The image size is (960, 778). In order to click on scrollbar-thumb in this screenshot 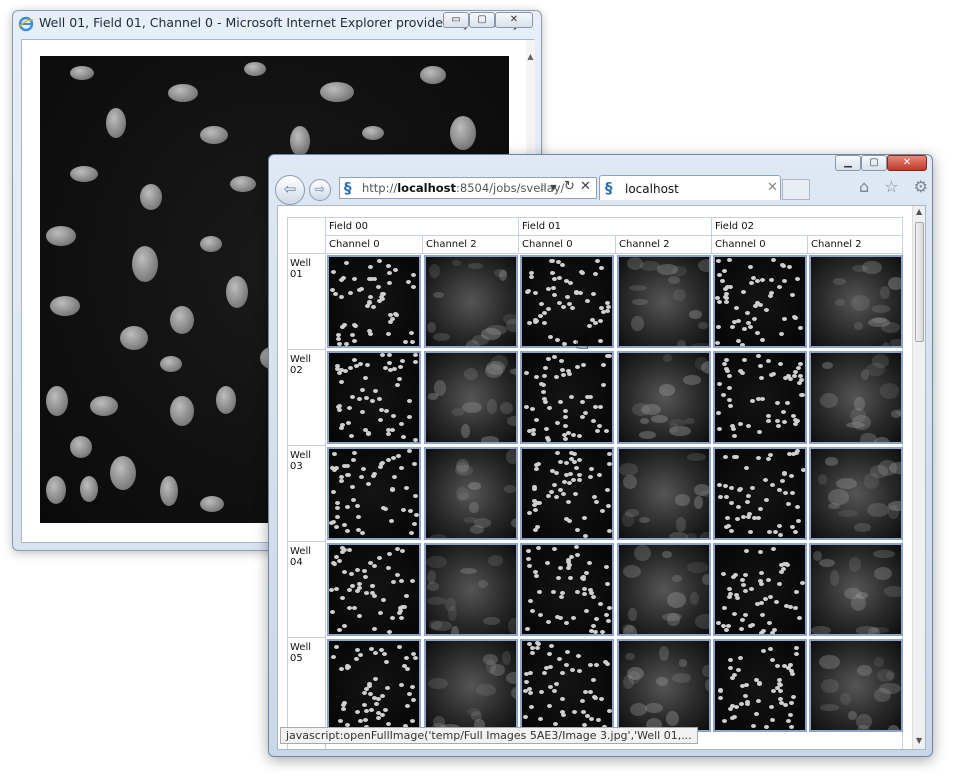, I will do `click(919, 282)`.